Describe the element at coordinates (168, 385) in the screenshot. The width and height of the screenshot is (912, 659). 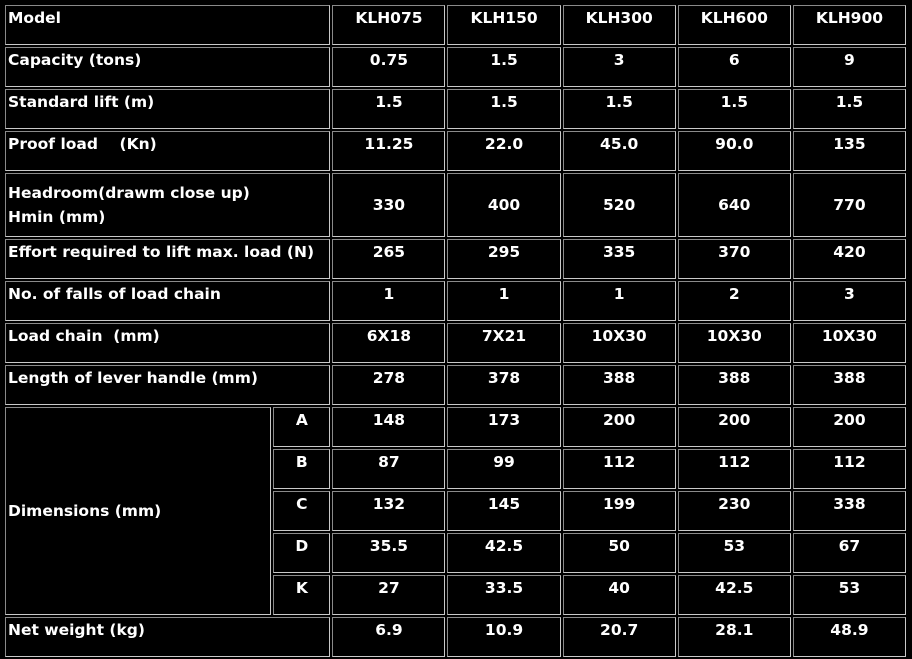
I see `row-label: Length of lever handle (mm)` at that location.